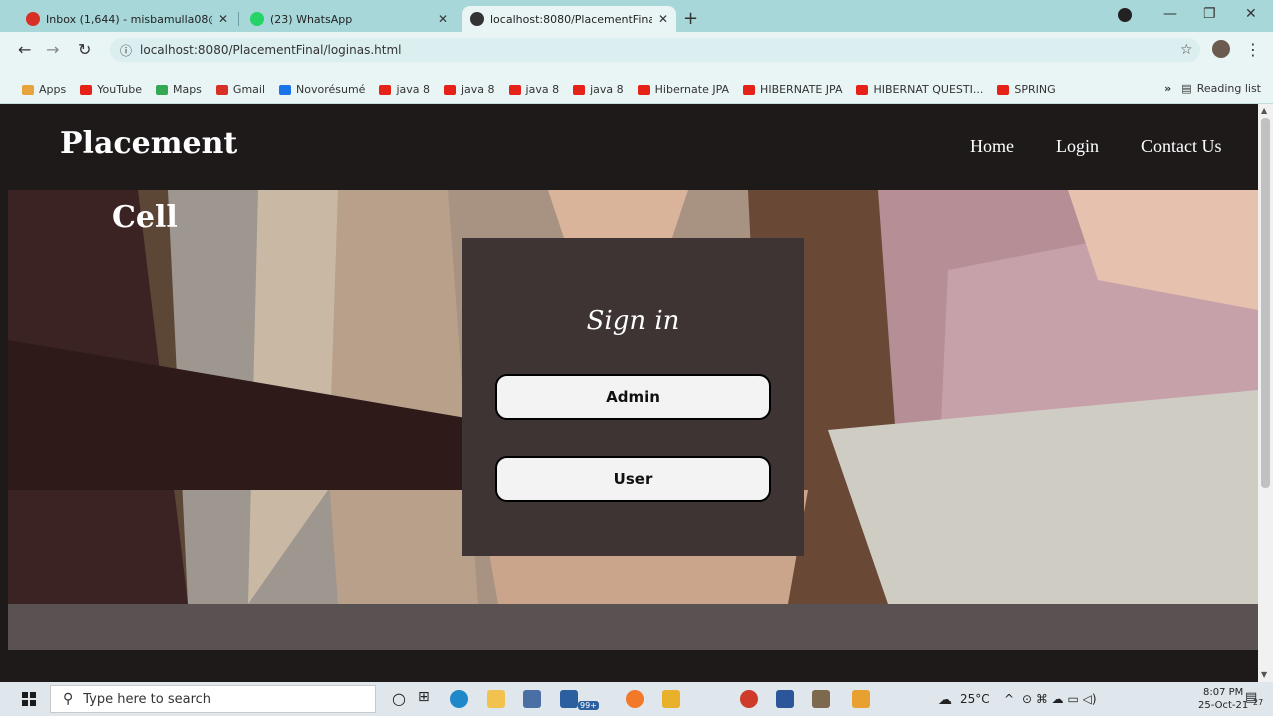 Image resolution: width=1273 pixels, height=716 pixels. Describe the element at coordinates (213, 699) in the screenshot. I see `taskbar-search-input: ⚲ Type here to search` at that location.